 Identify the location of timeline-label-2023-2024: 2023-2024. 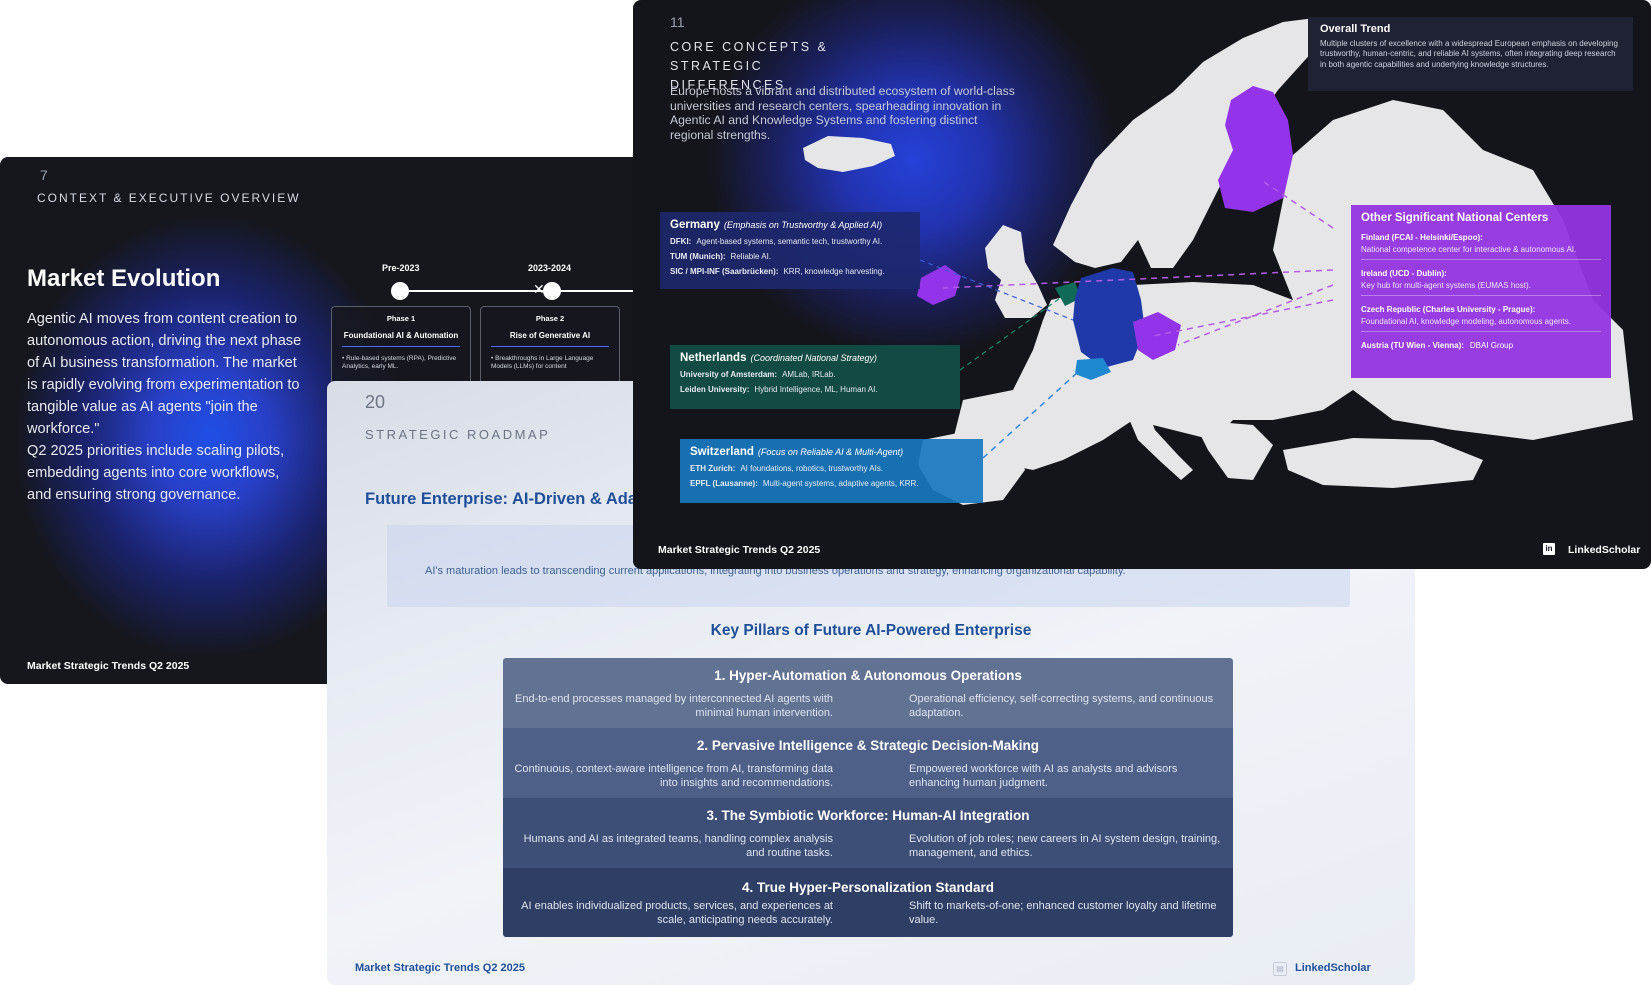
(550, 268).